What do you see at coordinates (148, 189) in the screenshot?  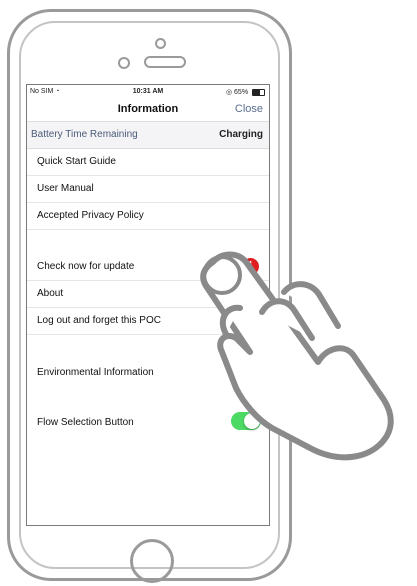 I see `list-item-user-manual: User Manual` at bounding box center [148, 189].